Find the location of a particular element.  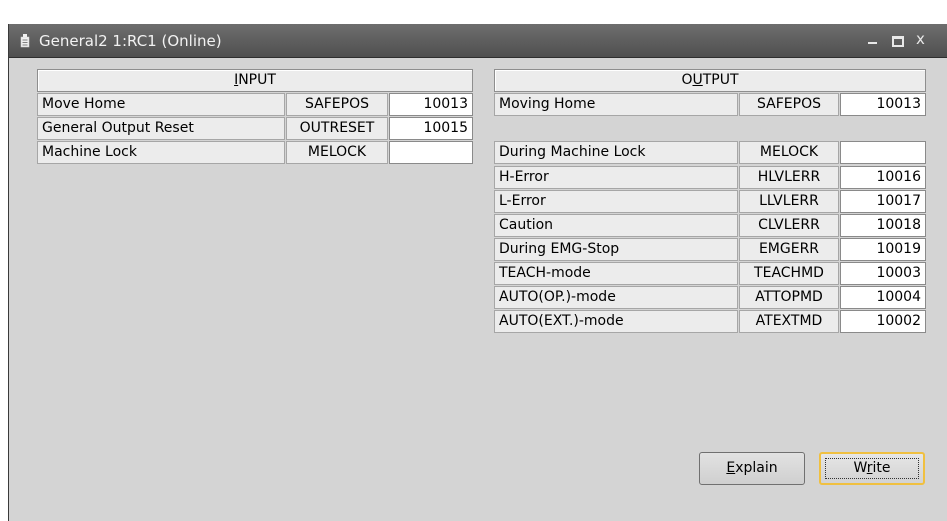

title-bar: General2 1:RC1 (Online) x is located at coordinates (478, 41).